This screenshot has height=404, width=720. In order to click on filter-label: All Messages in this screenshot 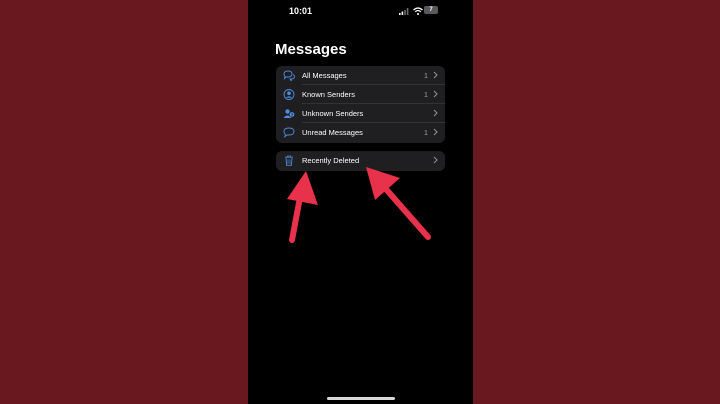, I will do `click(324, 75)`.